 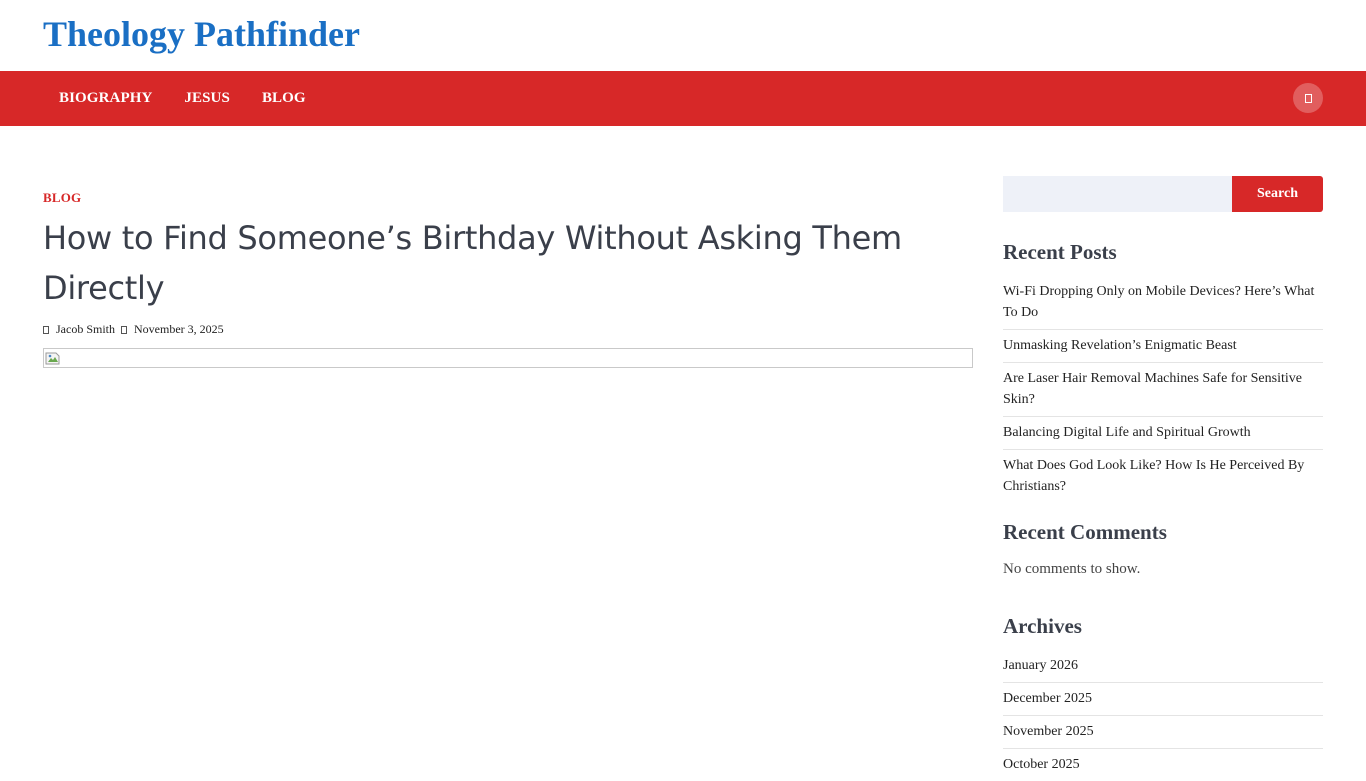 What do you see at coordinates (207, 98) in the screenshot?
I see `nav-item-jesus: JESUS` at bounding box center [207, 98].